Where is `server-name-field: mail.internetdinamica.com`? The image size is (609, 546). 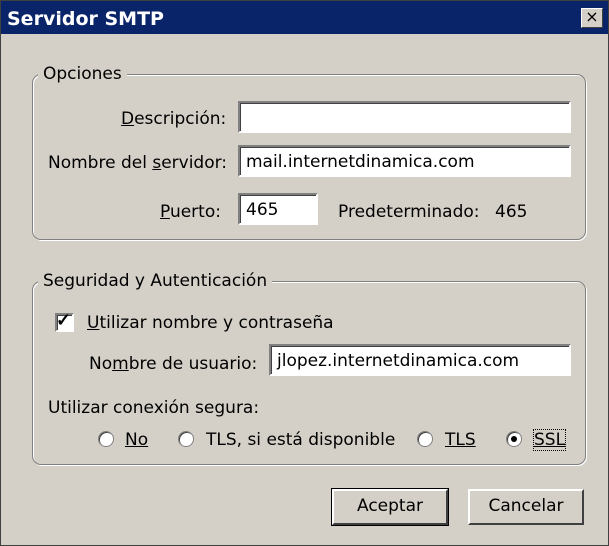
server-name-field: mail.internetdinamica.com is located at coordinates (404, 161).